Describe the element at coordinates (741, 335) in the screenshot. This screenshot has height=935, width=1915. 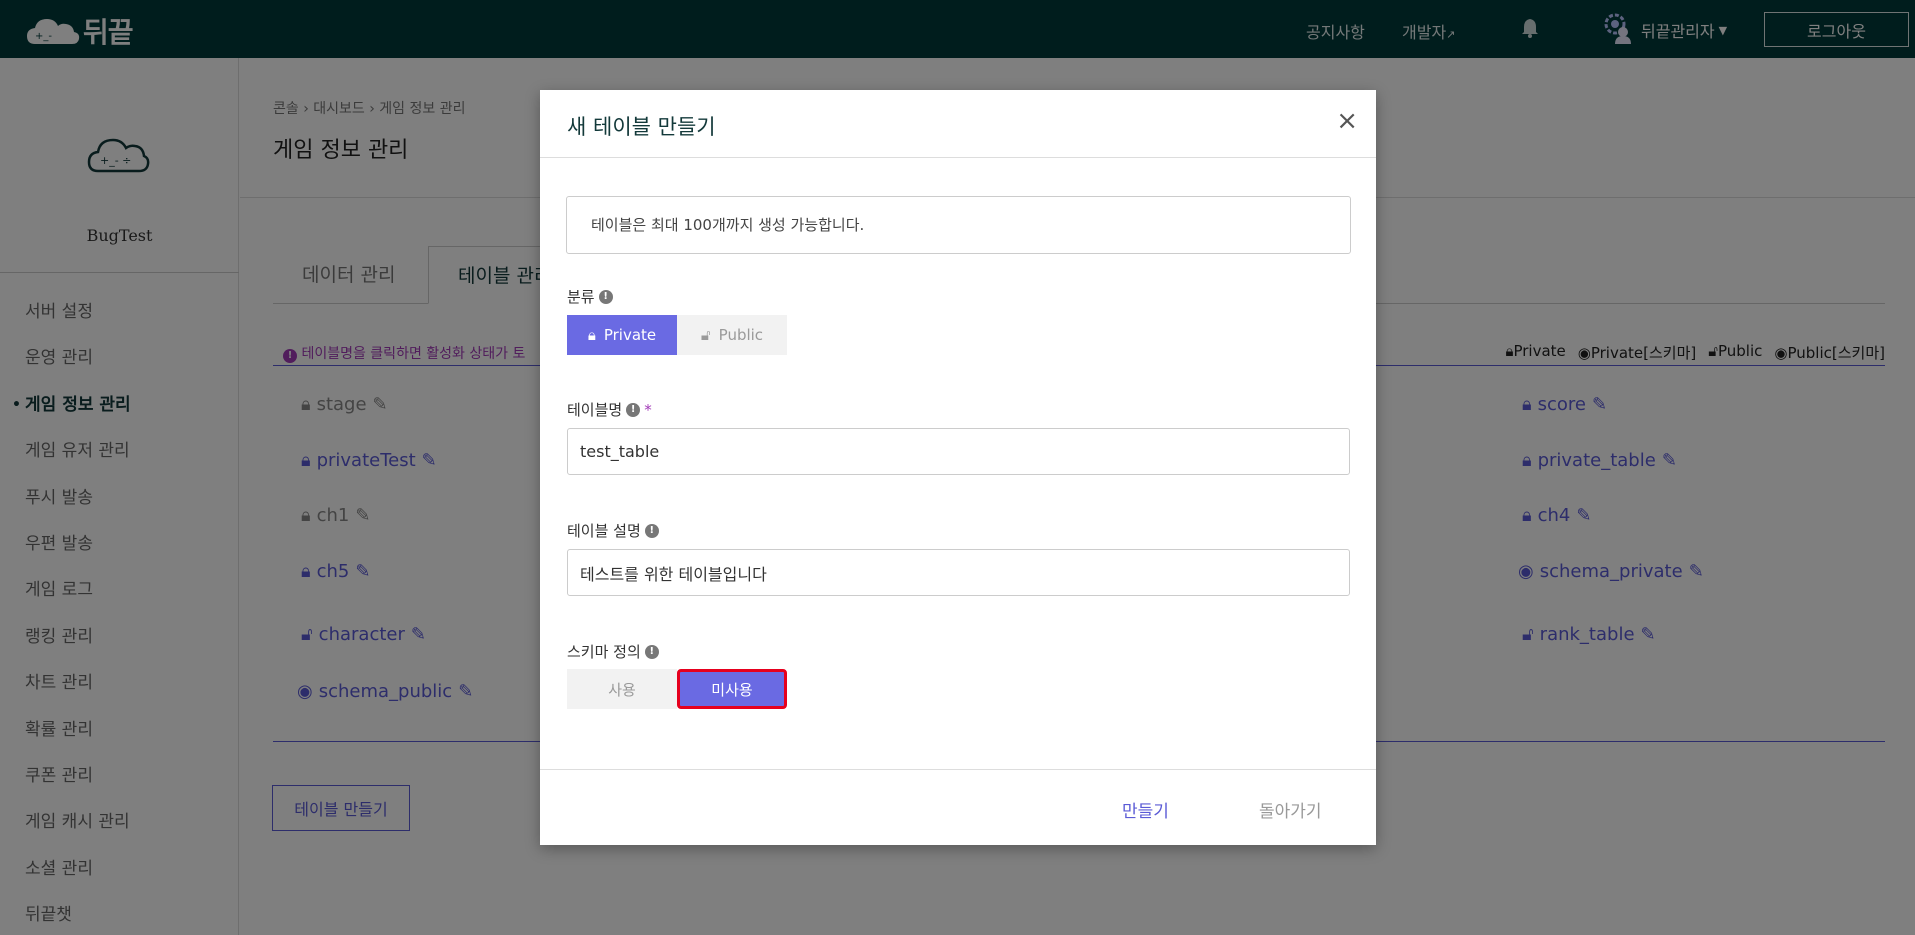
I see `category-public-label: Public` at that location.